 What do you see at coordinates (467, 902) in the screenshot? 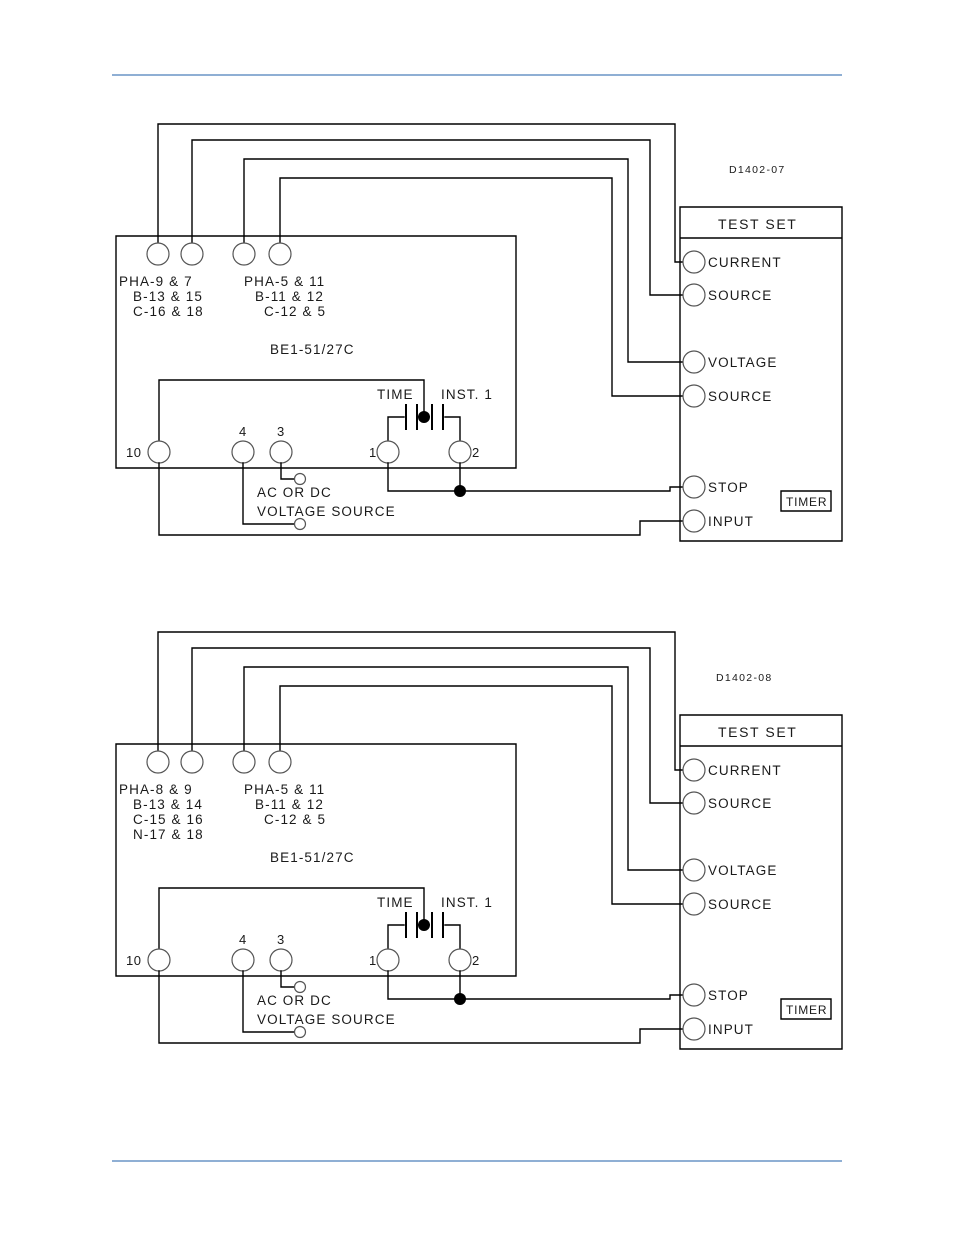
I see `inst-contact-label: INST. 1` at bounding box center [467, 902].